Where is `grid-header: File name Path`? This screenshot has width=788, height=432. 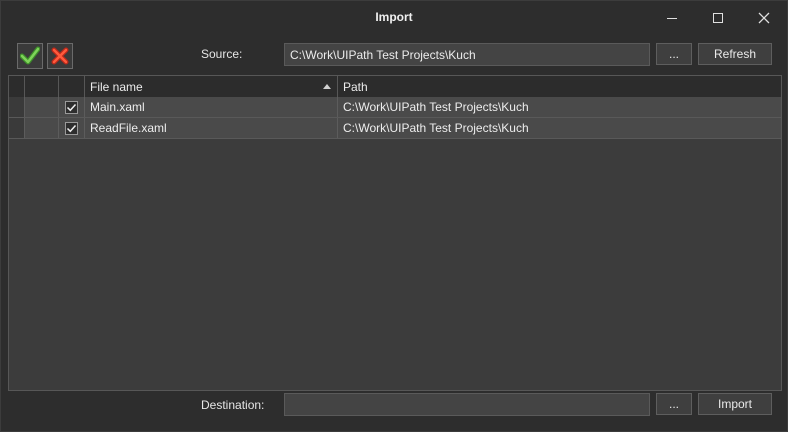
grid-header: File name Path is located at coordinates (395, 87).